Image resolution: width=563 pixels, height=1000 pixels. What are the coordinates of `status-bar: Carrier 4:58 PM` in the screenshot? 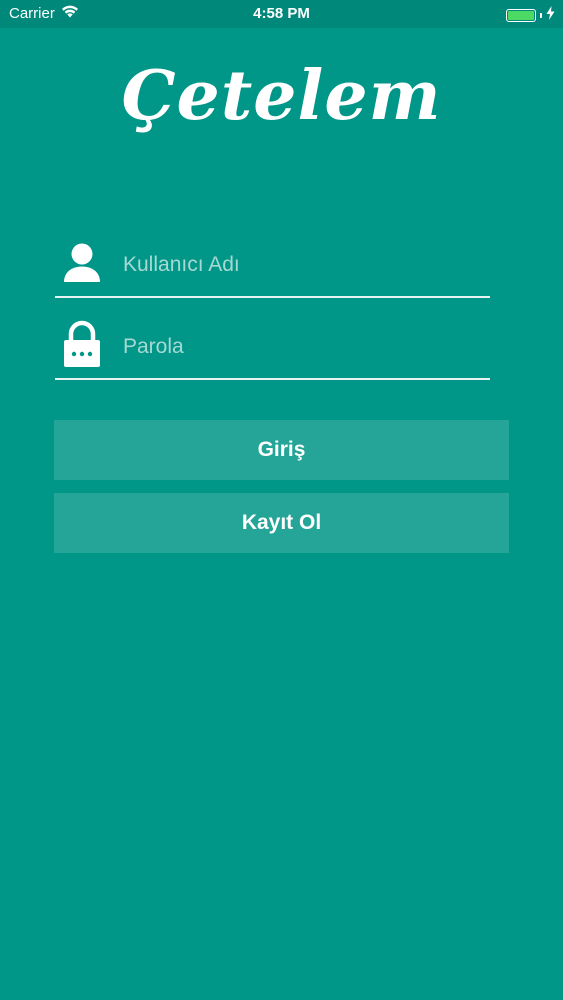 It's located at (281, 14).